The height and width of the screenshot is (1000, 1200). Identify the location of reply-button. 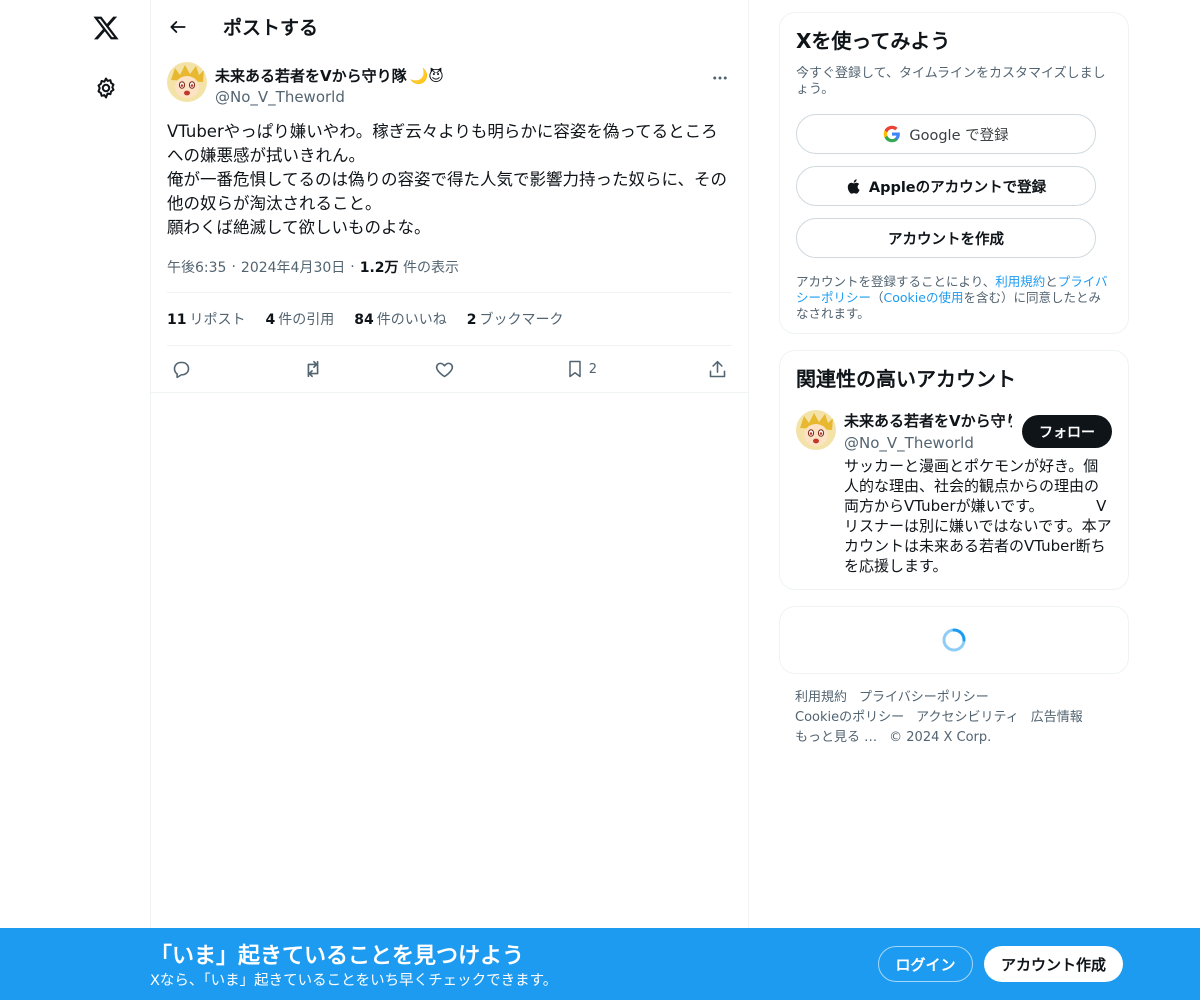
(181, 369).